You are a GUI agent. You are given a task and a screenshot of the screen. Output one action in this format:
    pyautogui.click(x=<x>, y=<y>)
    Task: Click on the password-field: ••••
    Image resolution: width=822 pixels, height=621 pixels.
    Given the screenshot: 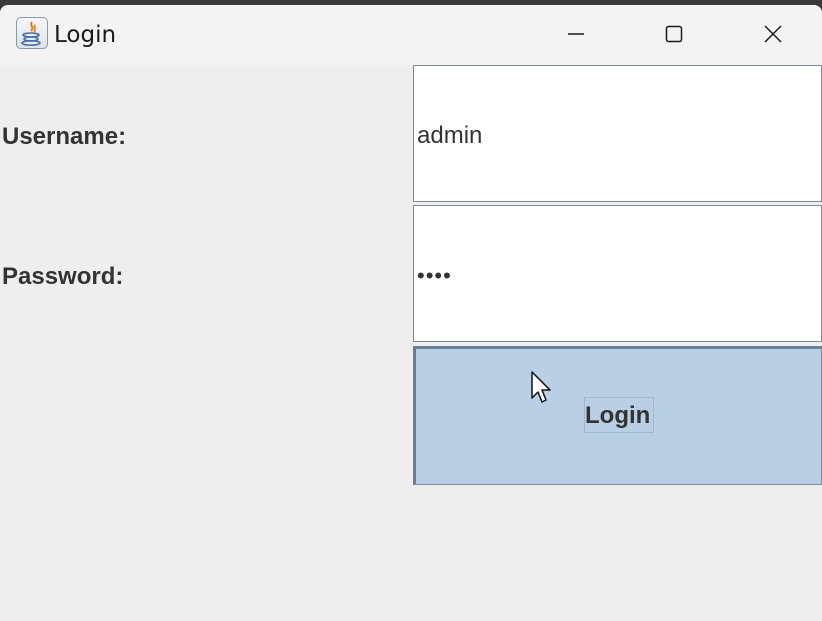 What is the action you would take?
    pyautogui.click(x=617, y=273)
    